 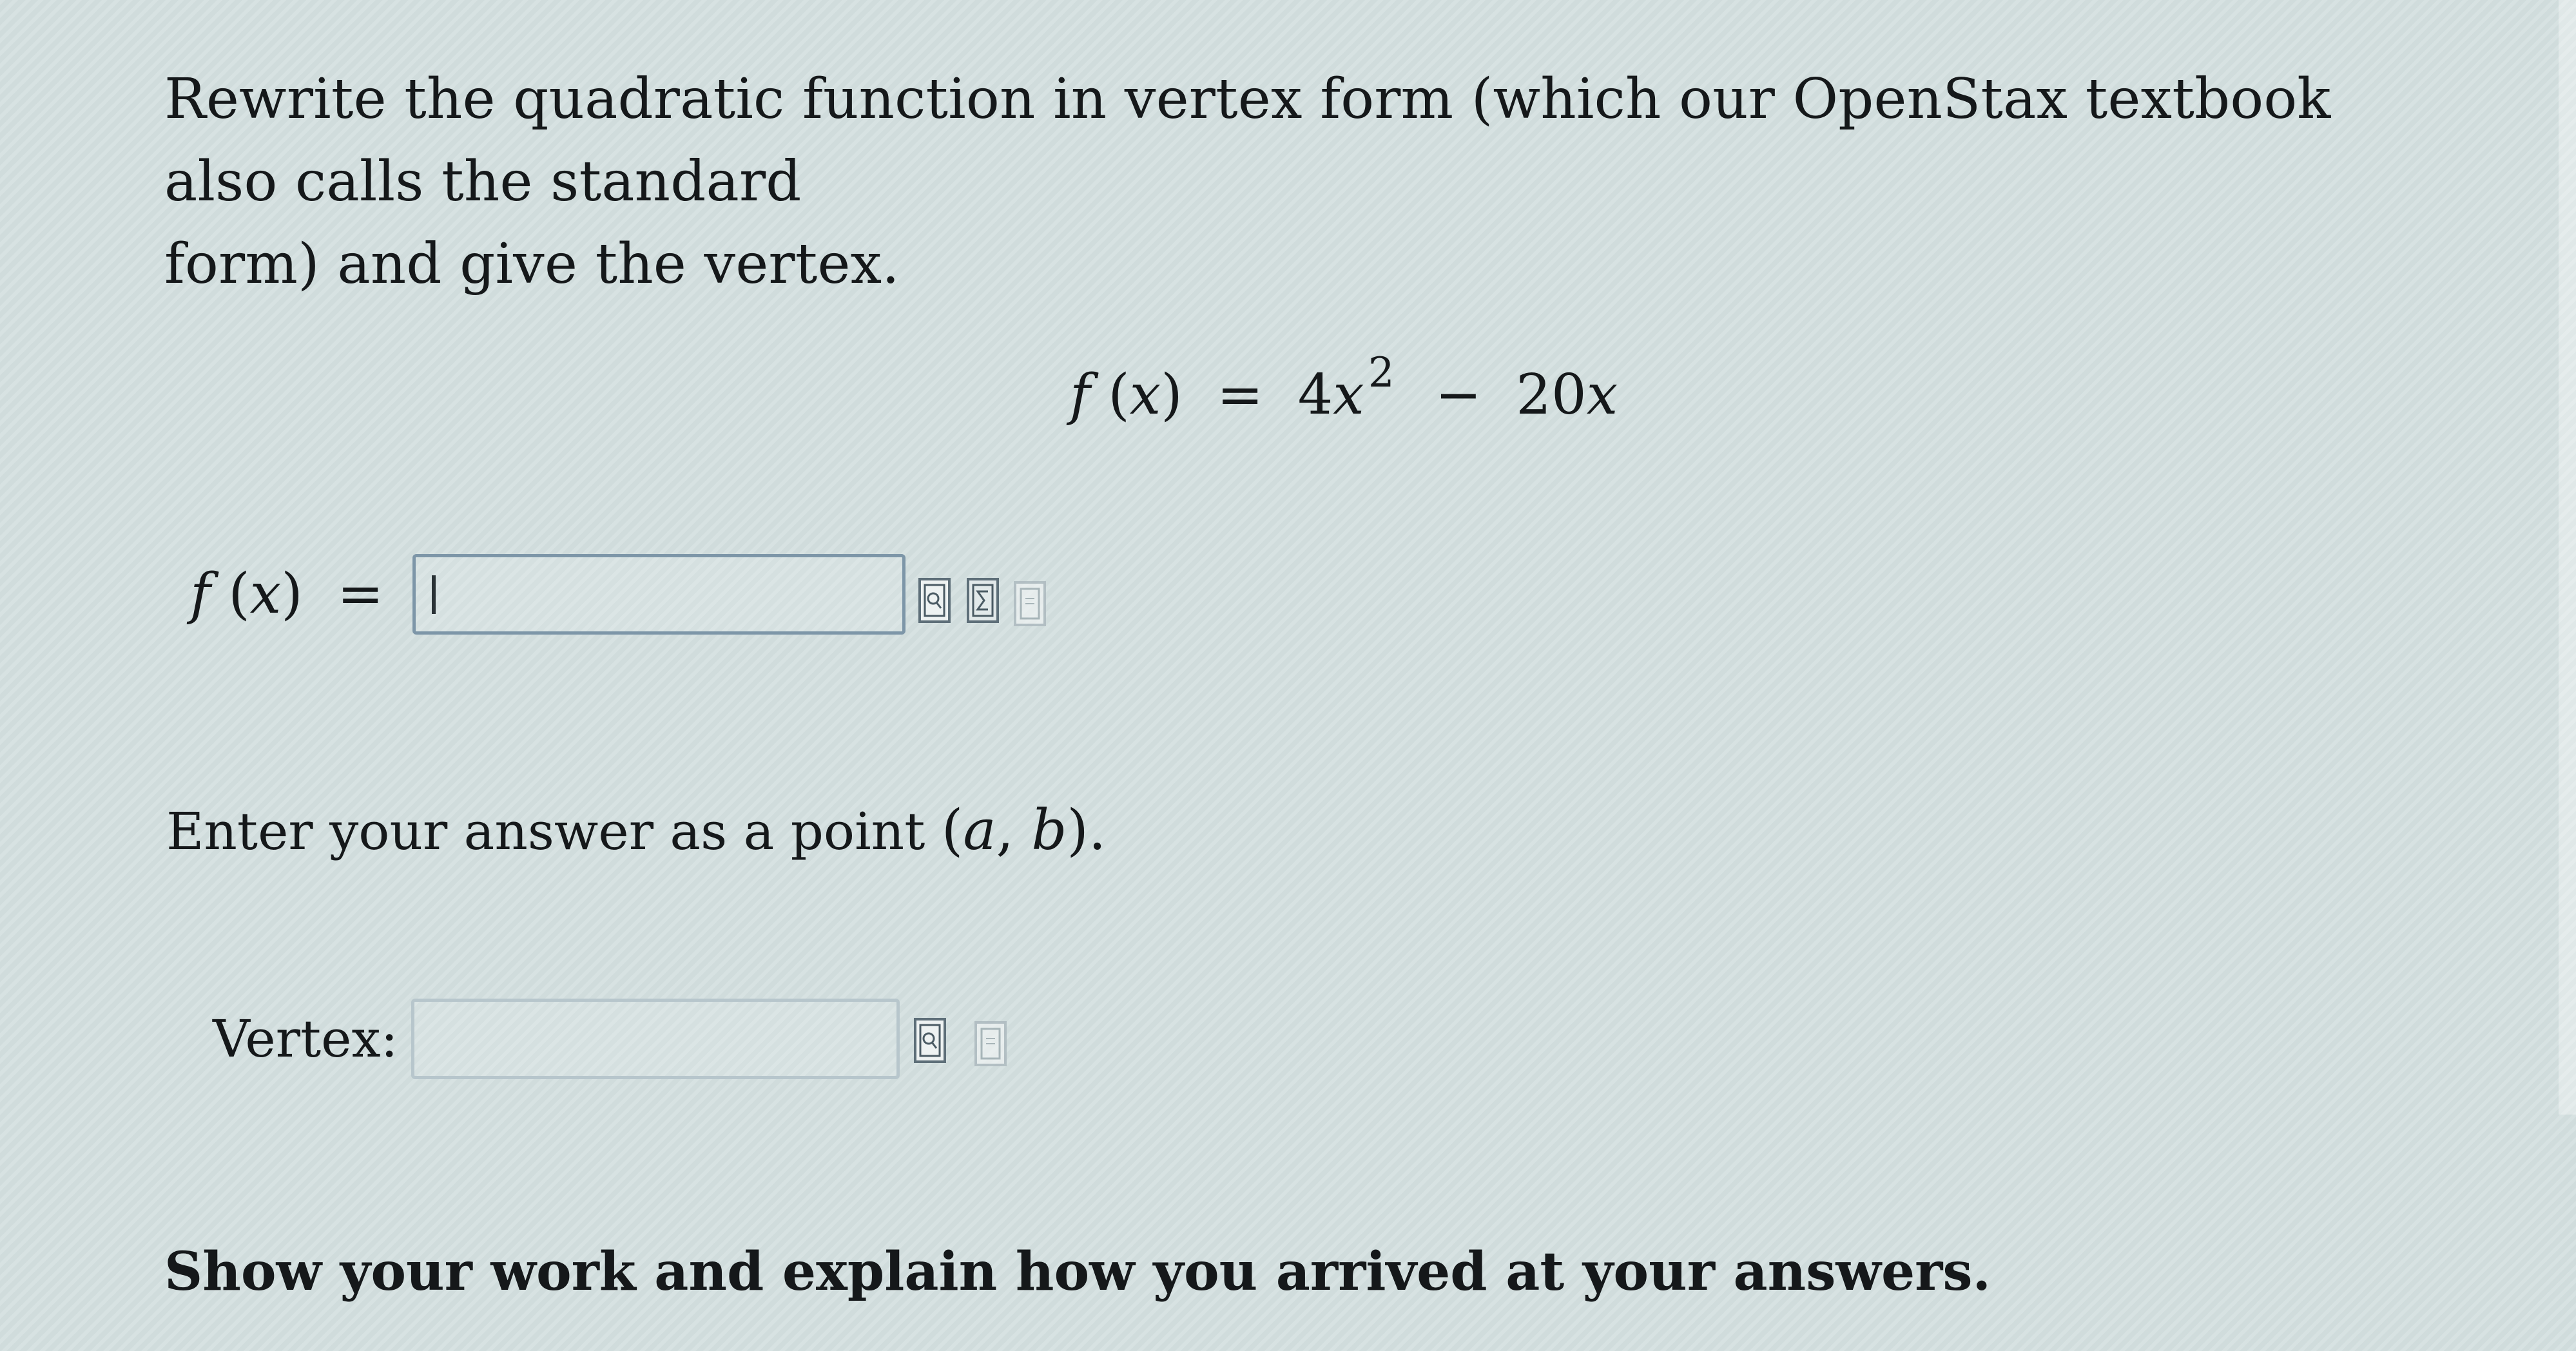 What do you see at coordinates (1049, 831) in the screenshot?
I see `point-b: b` at bounding box center [1049, 831].